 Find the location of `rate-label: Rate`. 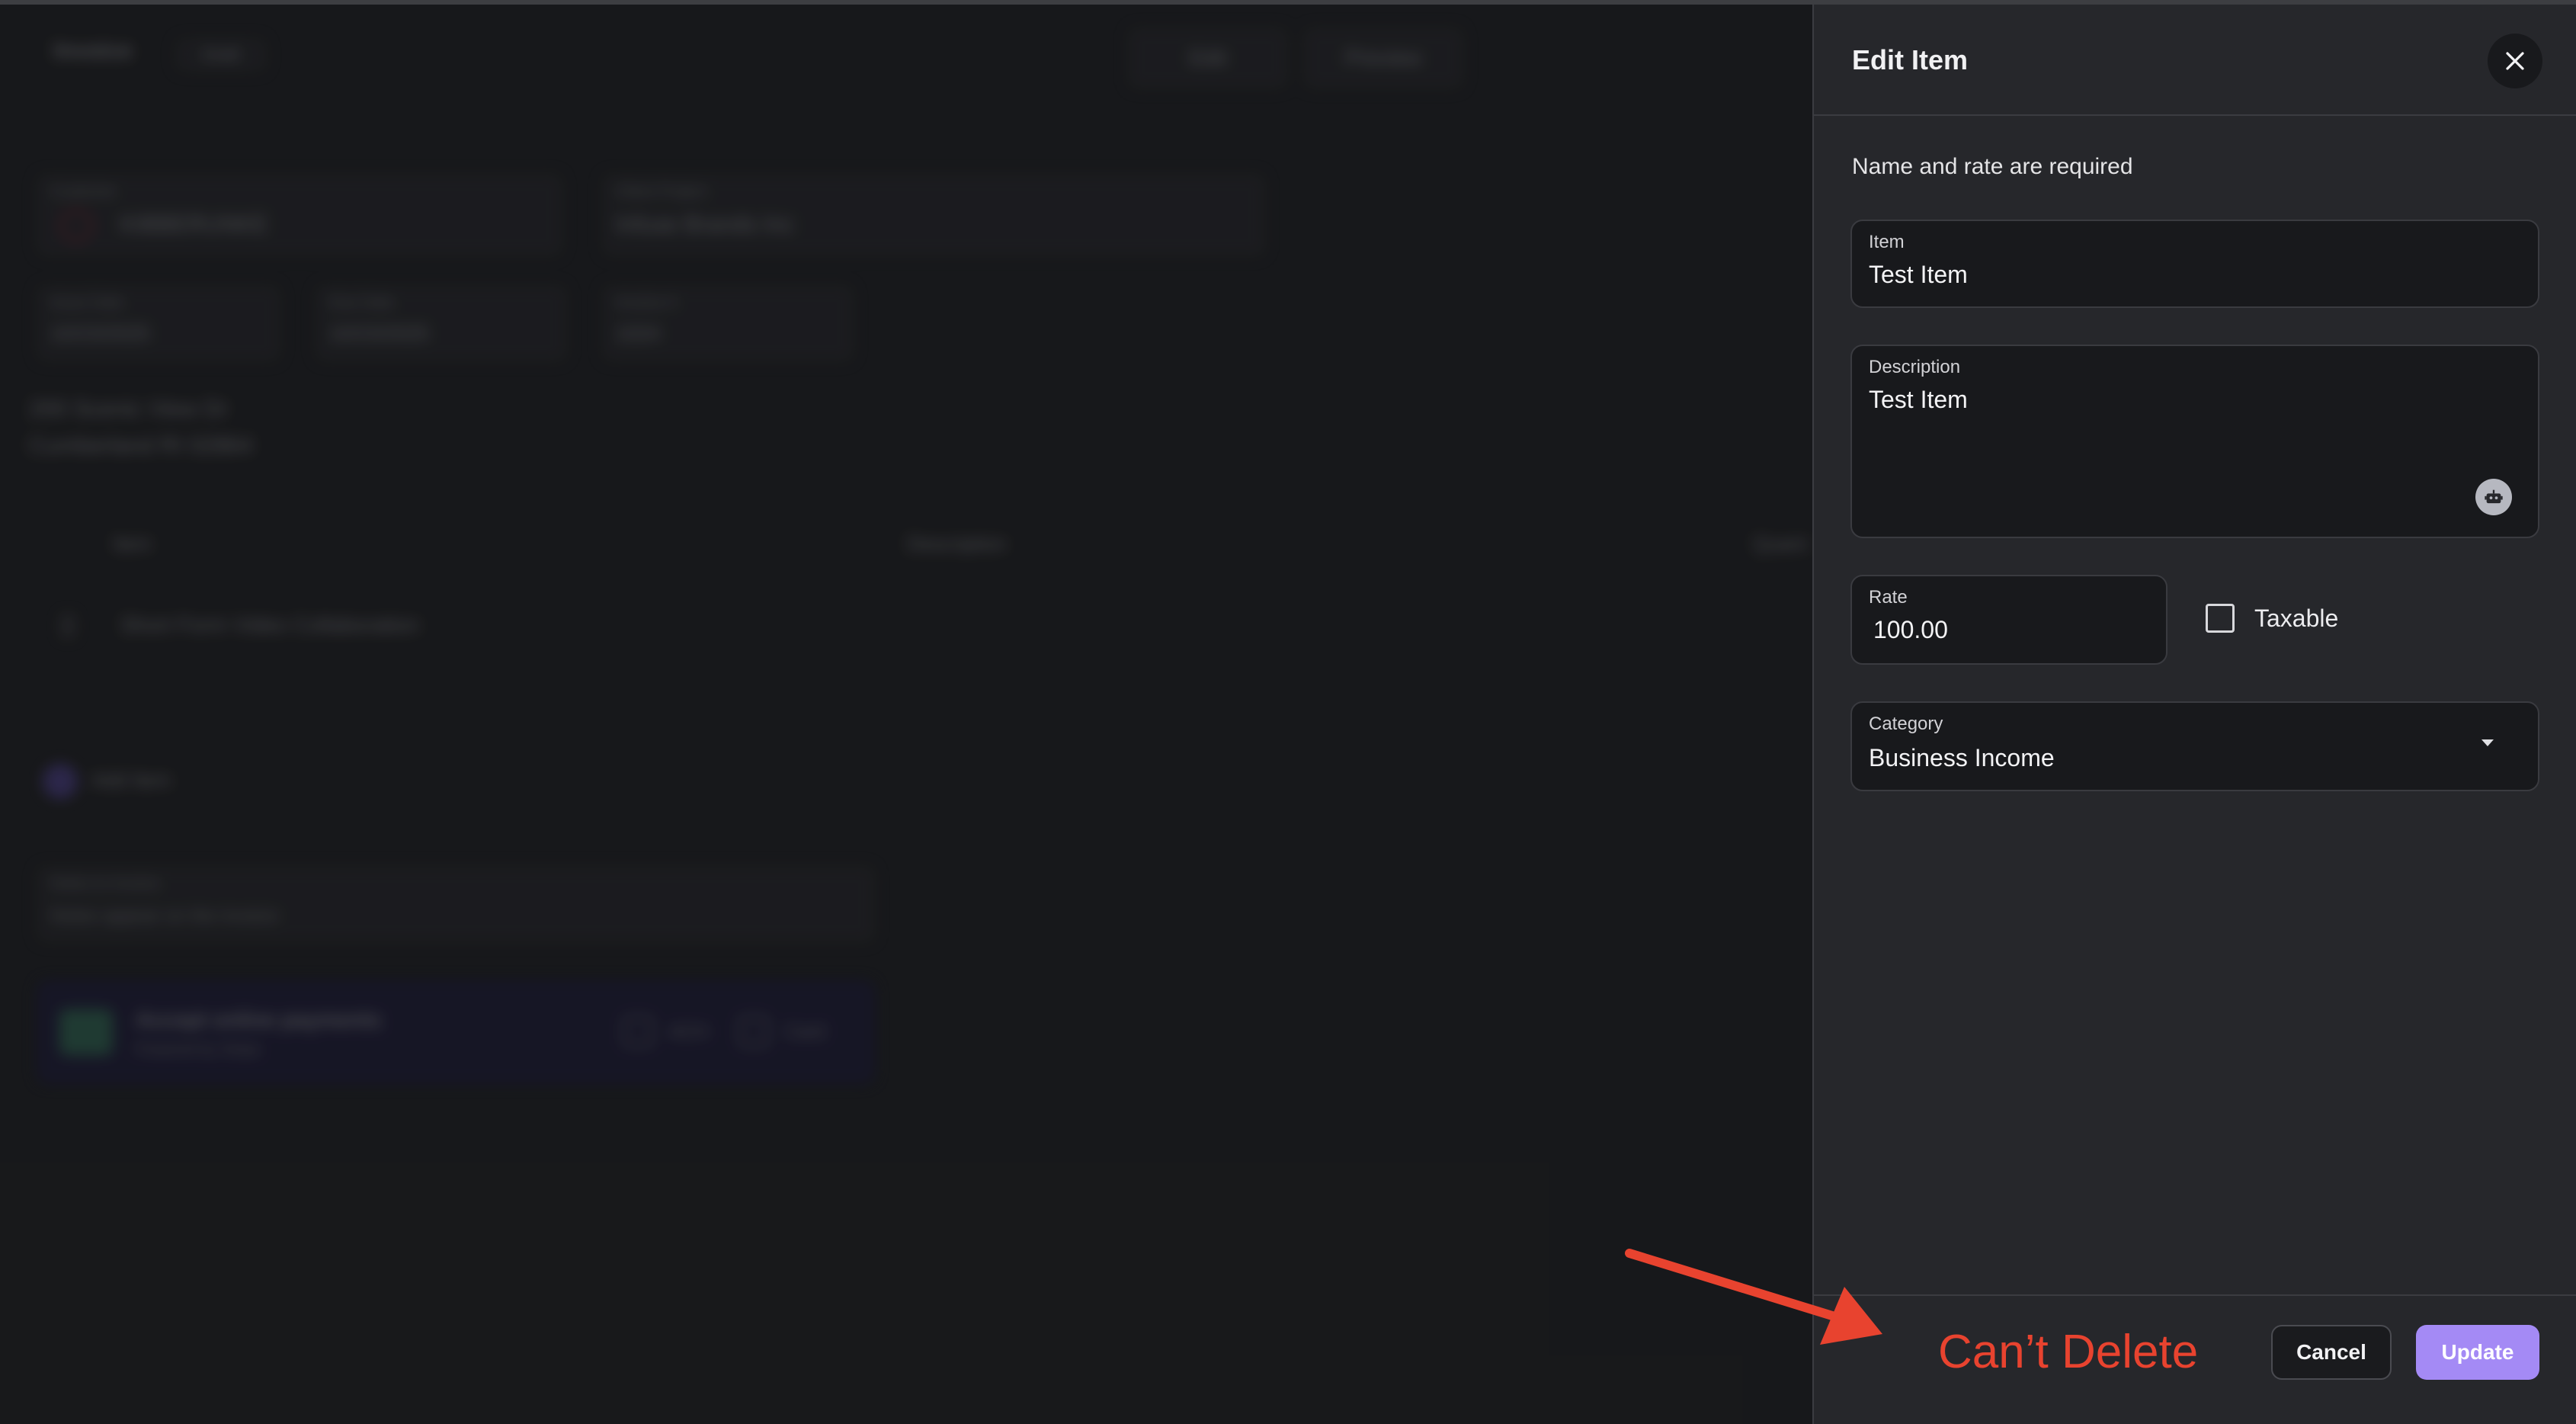

rate-label: Rate is located at coordinates (1888, 597).